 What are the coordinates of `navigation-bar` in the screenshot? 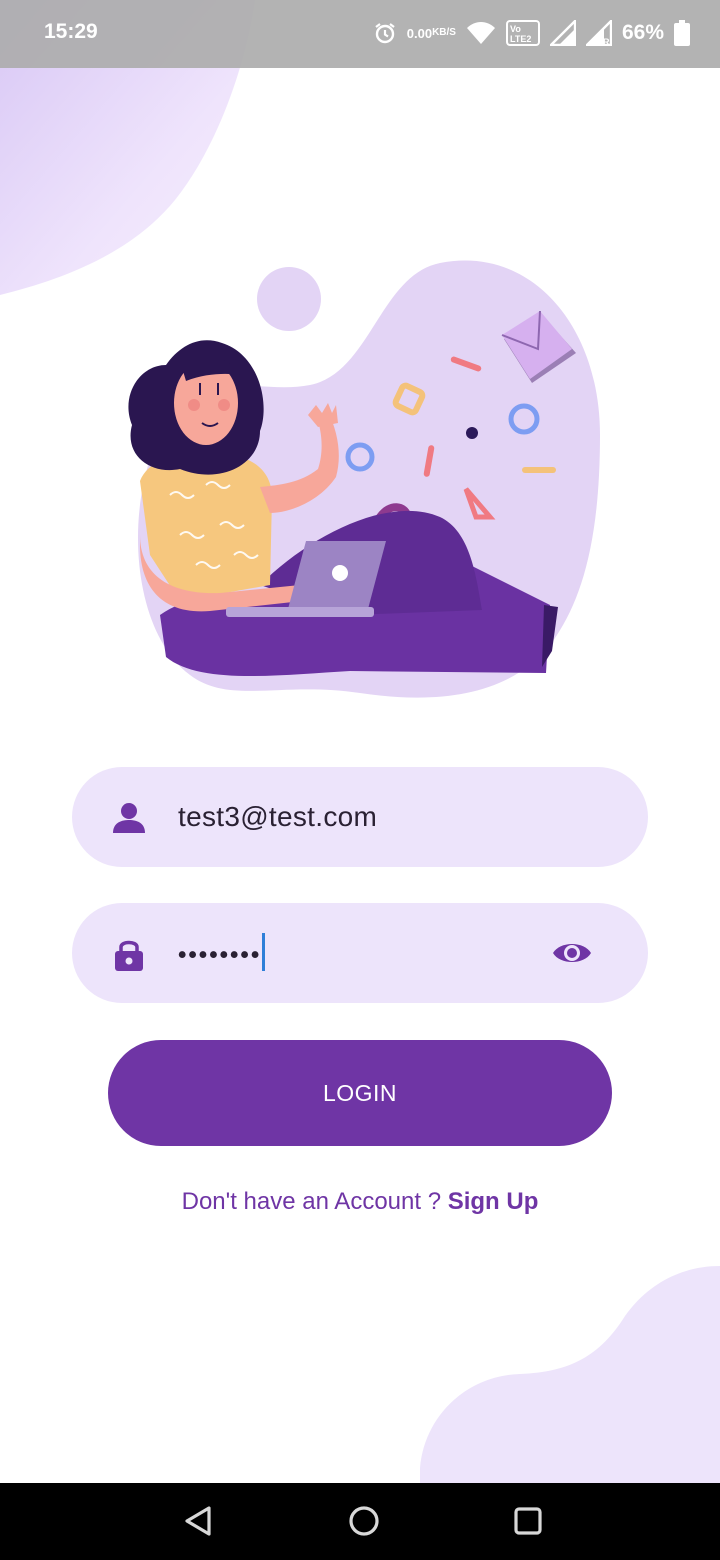 It's located at (360, 1521).